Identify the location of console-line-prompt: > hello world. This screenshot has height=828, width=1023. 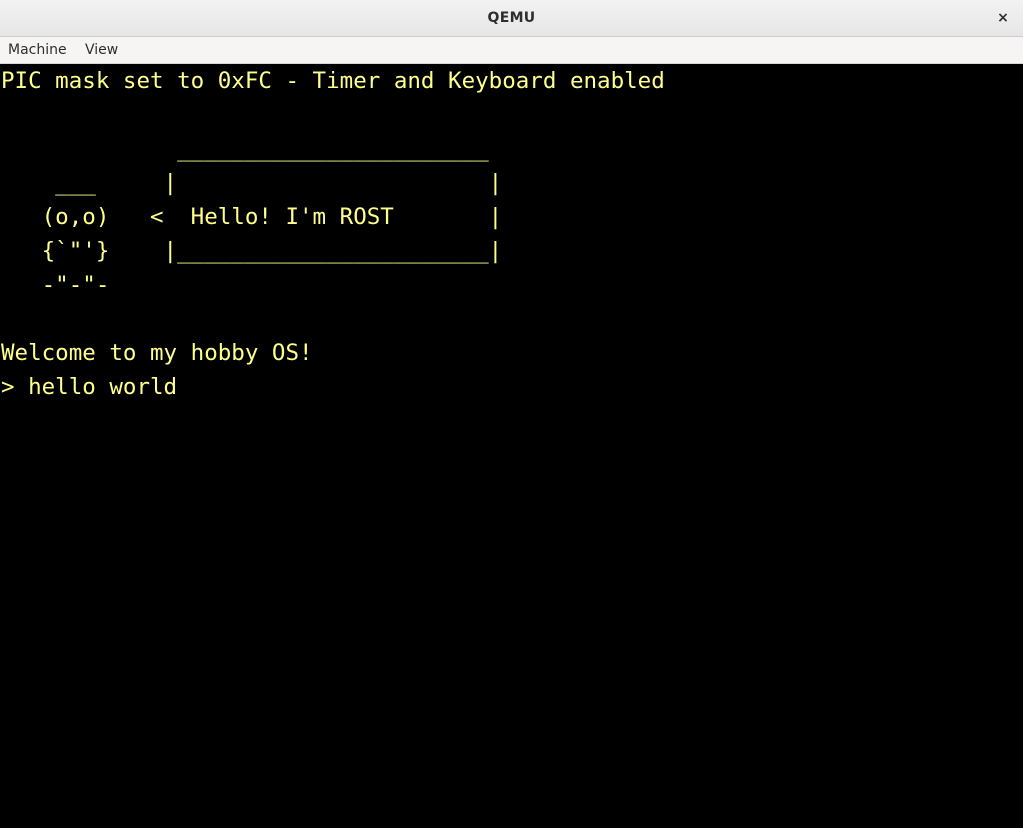
(89, 387).